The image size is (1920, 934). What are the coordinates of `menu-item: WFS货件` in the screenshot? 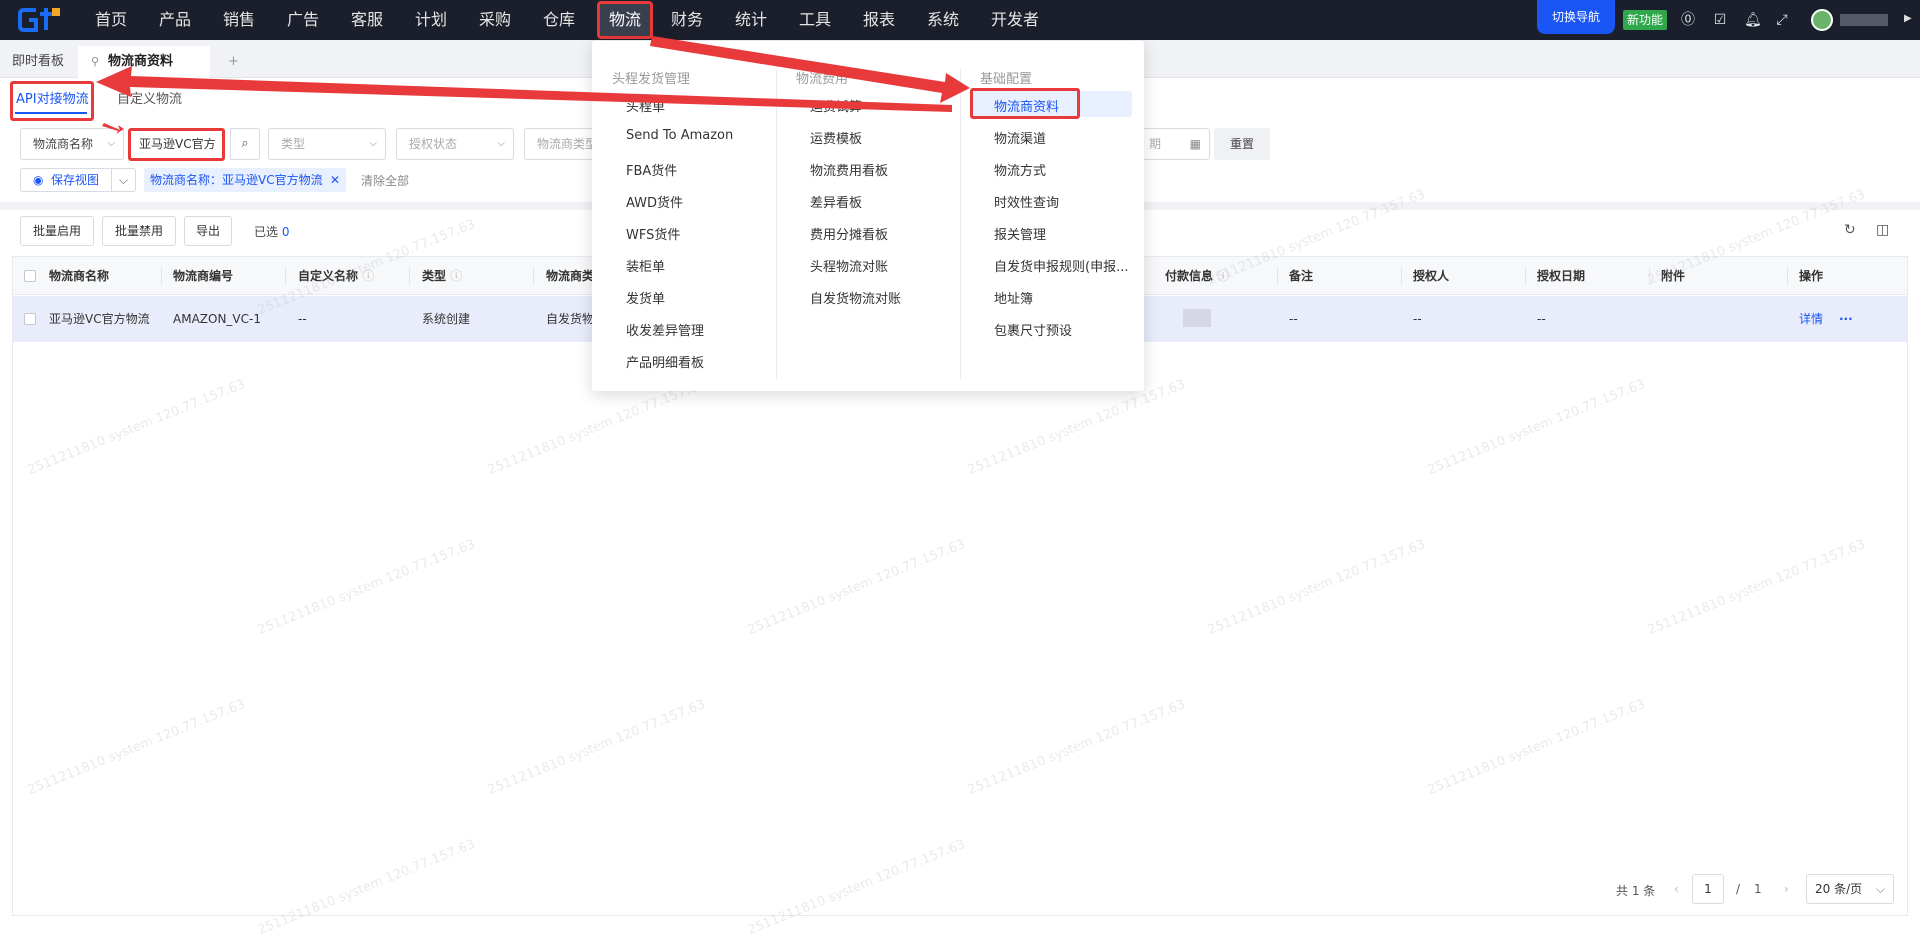 It's located at (653, 233).